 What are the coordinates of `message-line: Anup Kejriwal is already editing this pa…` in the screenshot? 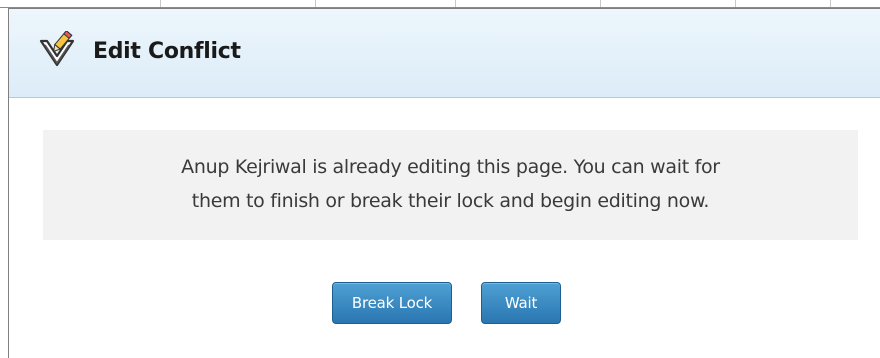 It's located at (450, 167).